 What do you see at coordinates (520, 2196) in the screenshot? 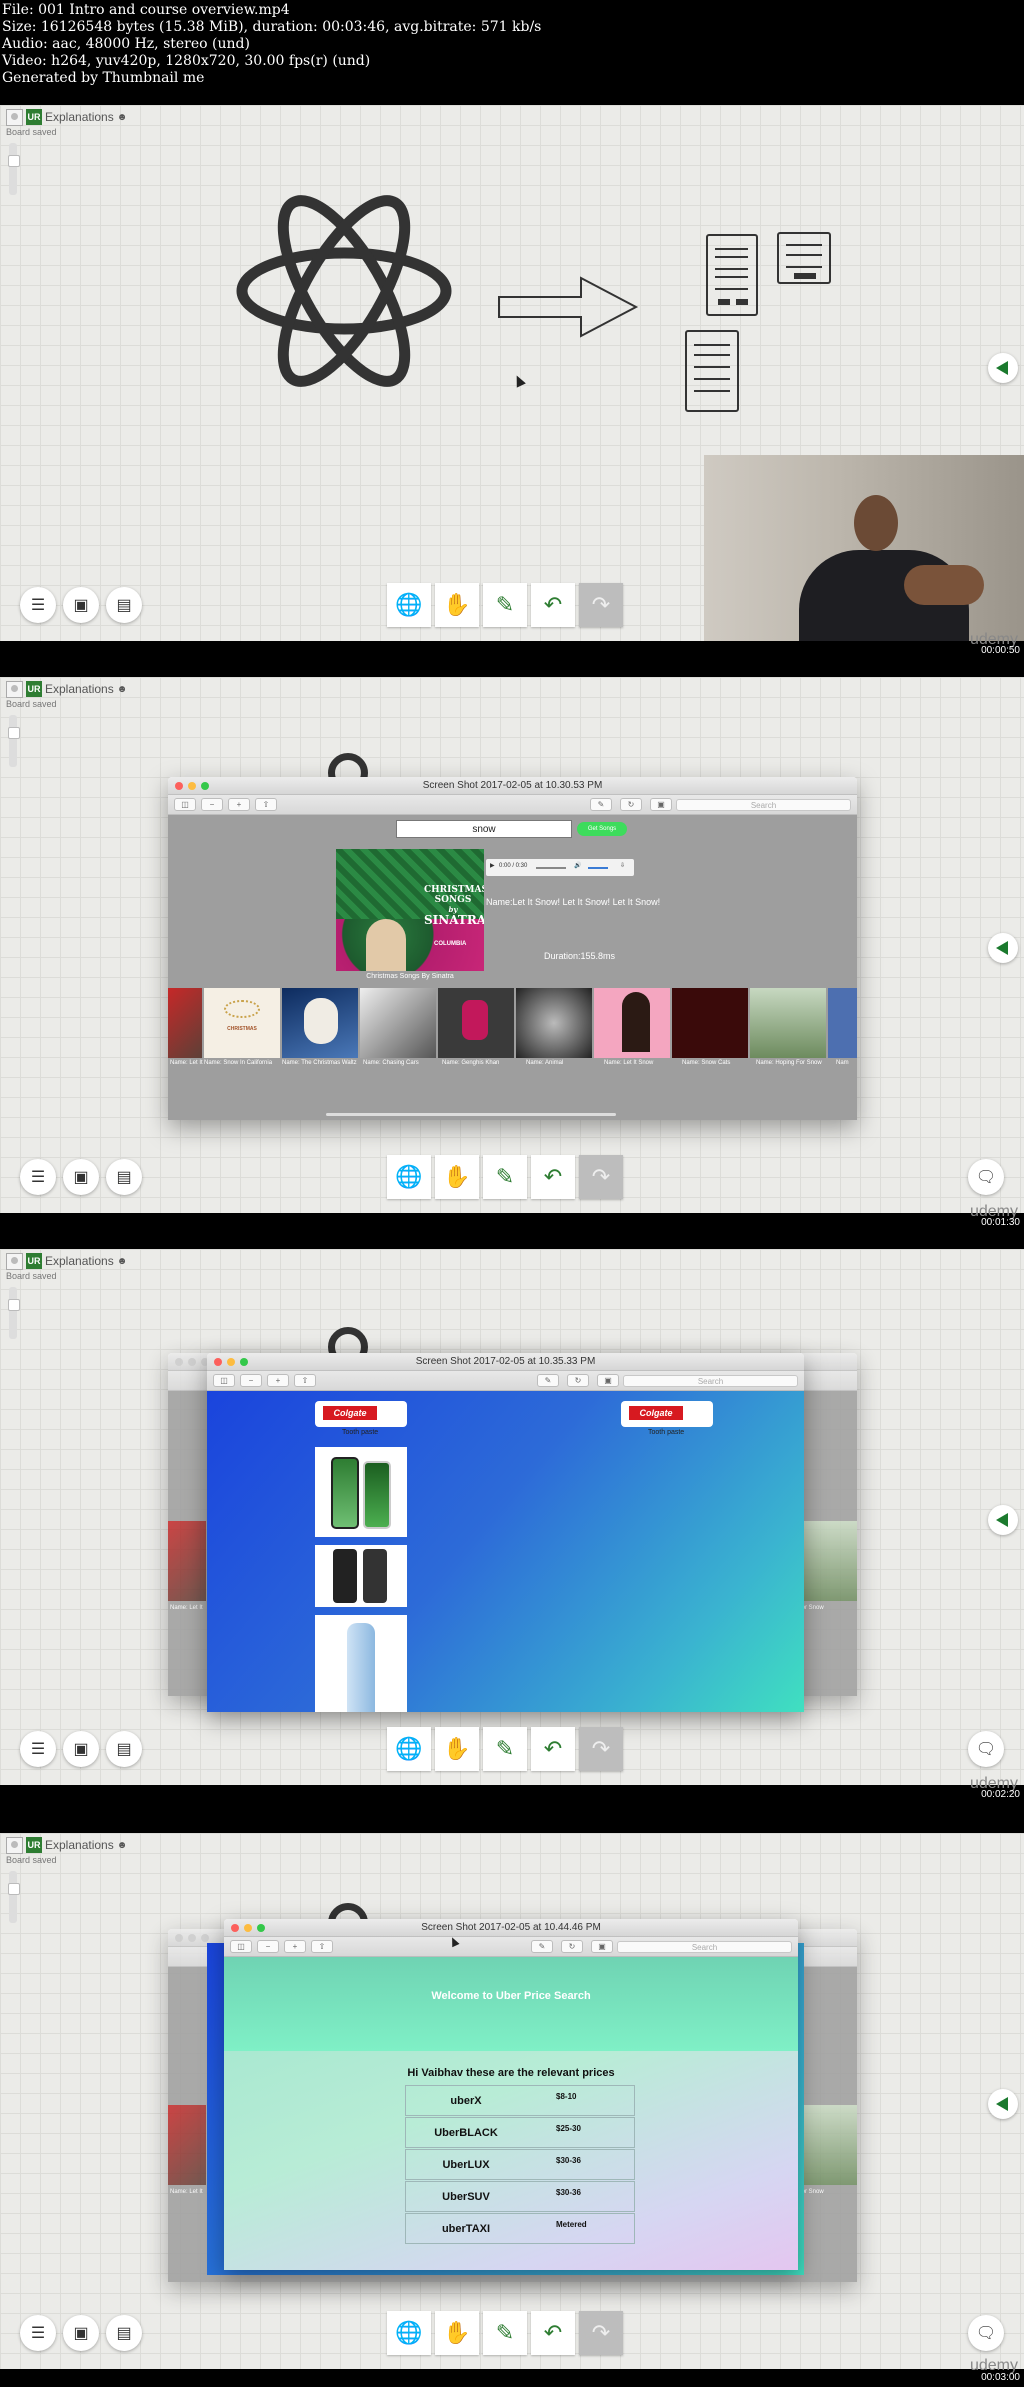
I see `price-row: UberSUV $30-36` at bounding box center [520, 2196].